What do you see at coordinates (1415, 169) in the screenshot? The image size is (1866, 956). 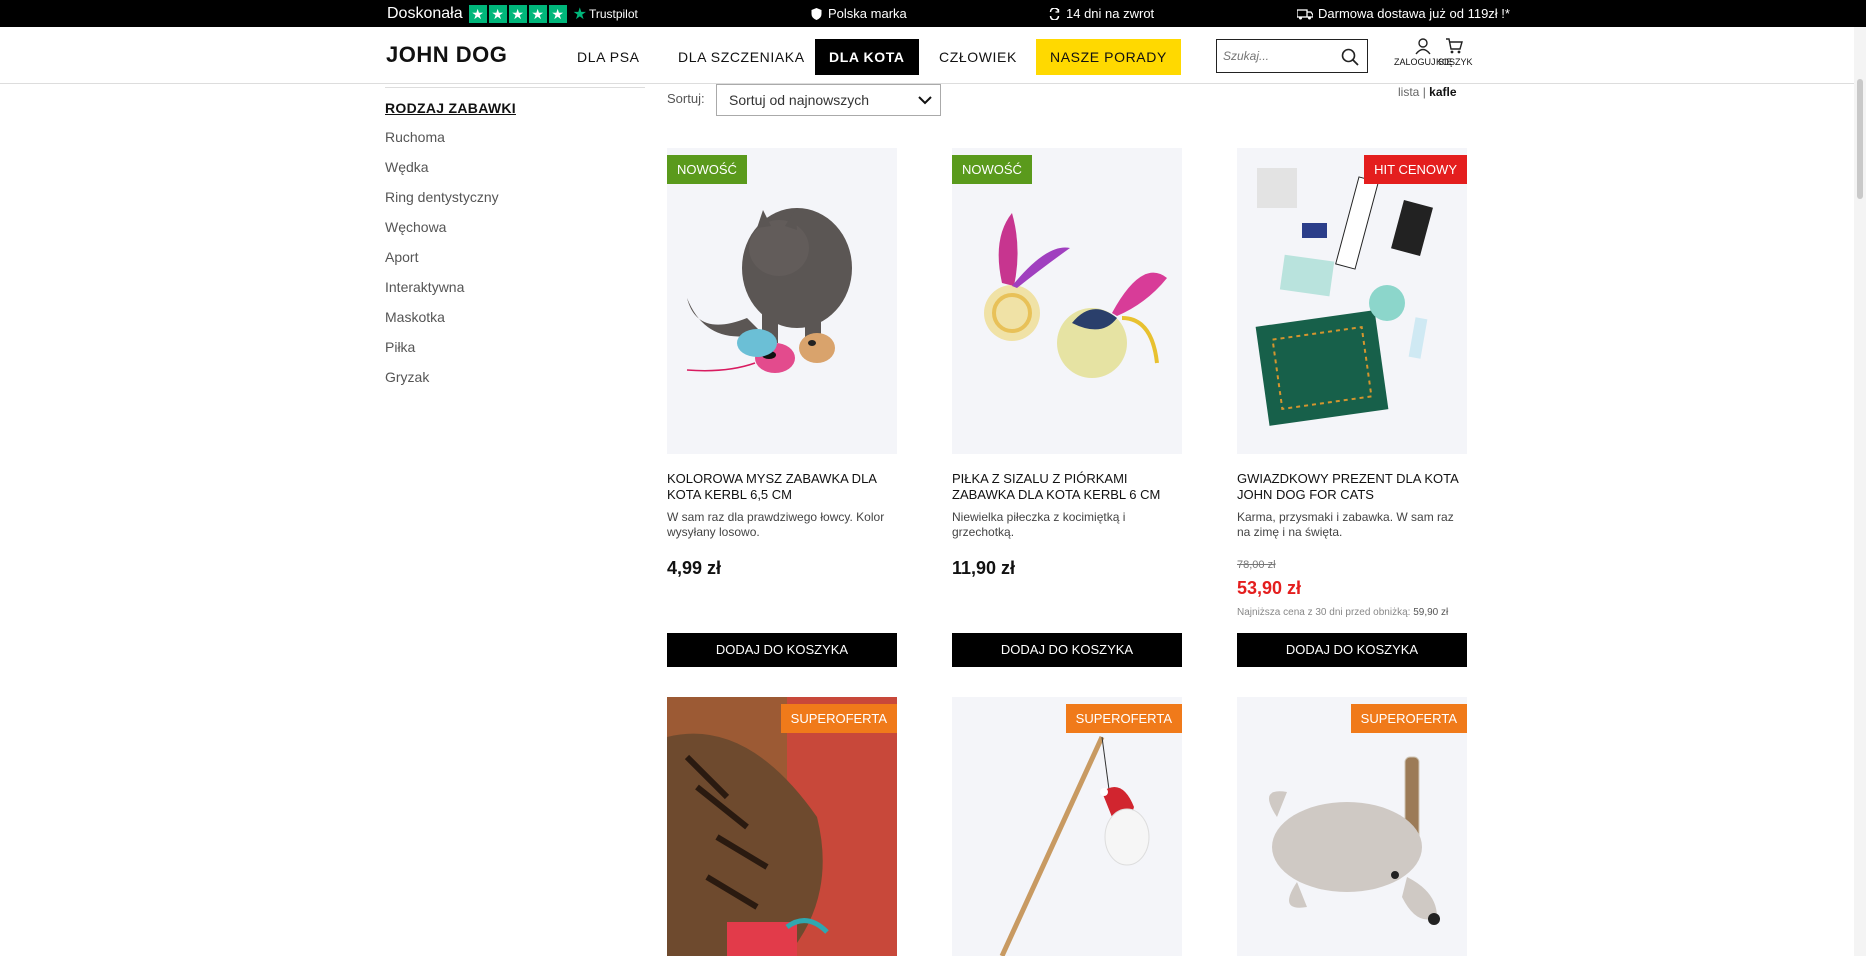 I see `badge-hit: HIT CENOWY` at bounding box center [1415, 169].